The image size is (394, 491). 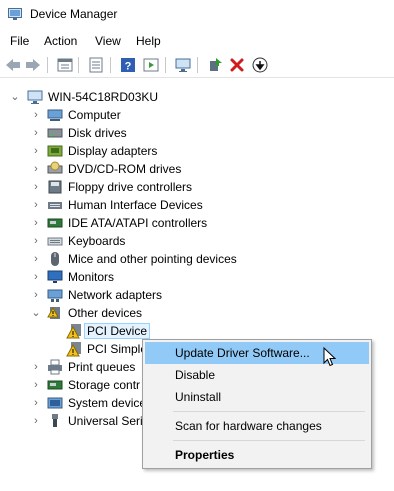 I want to click on floppy-controller-icon, so click(x=55, y=187).